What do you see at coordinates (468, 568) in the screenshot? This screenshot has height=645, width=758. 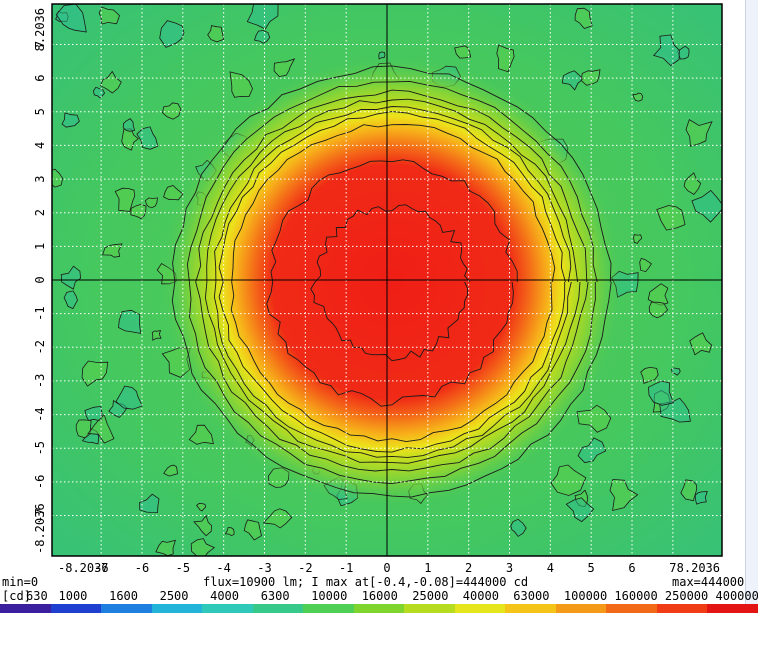 I see `x-tick-label: 2` at bounding box center [468, 568].